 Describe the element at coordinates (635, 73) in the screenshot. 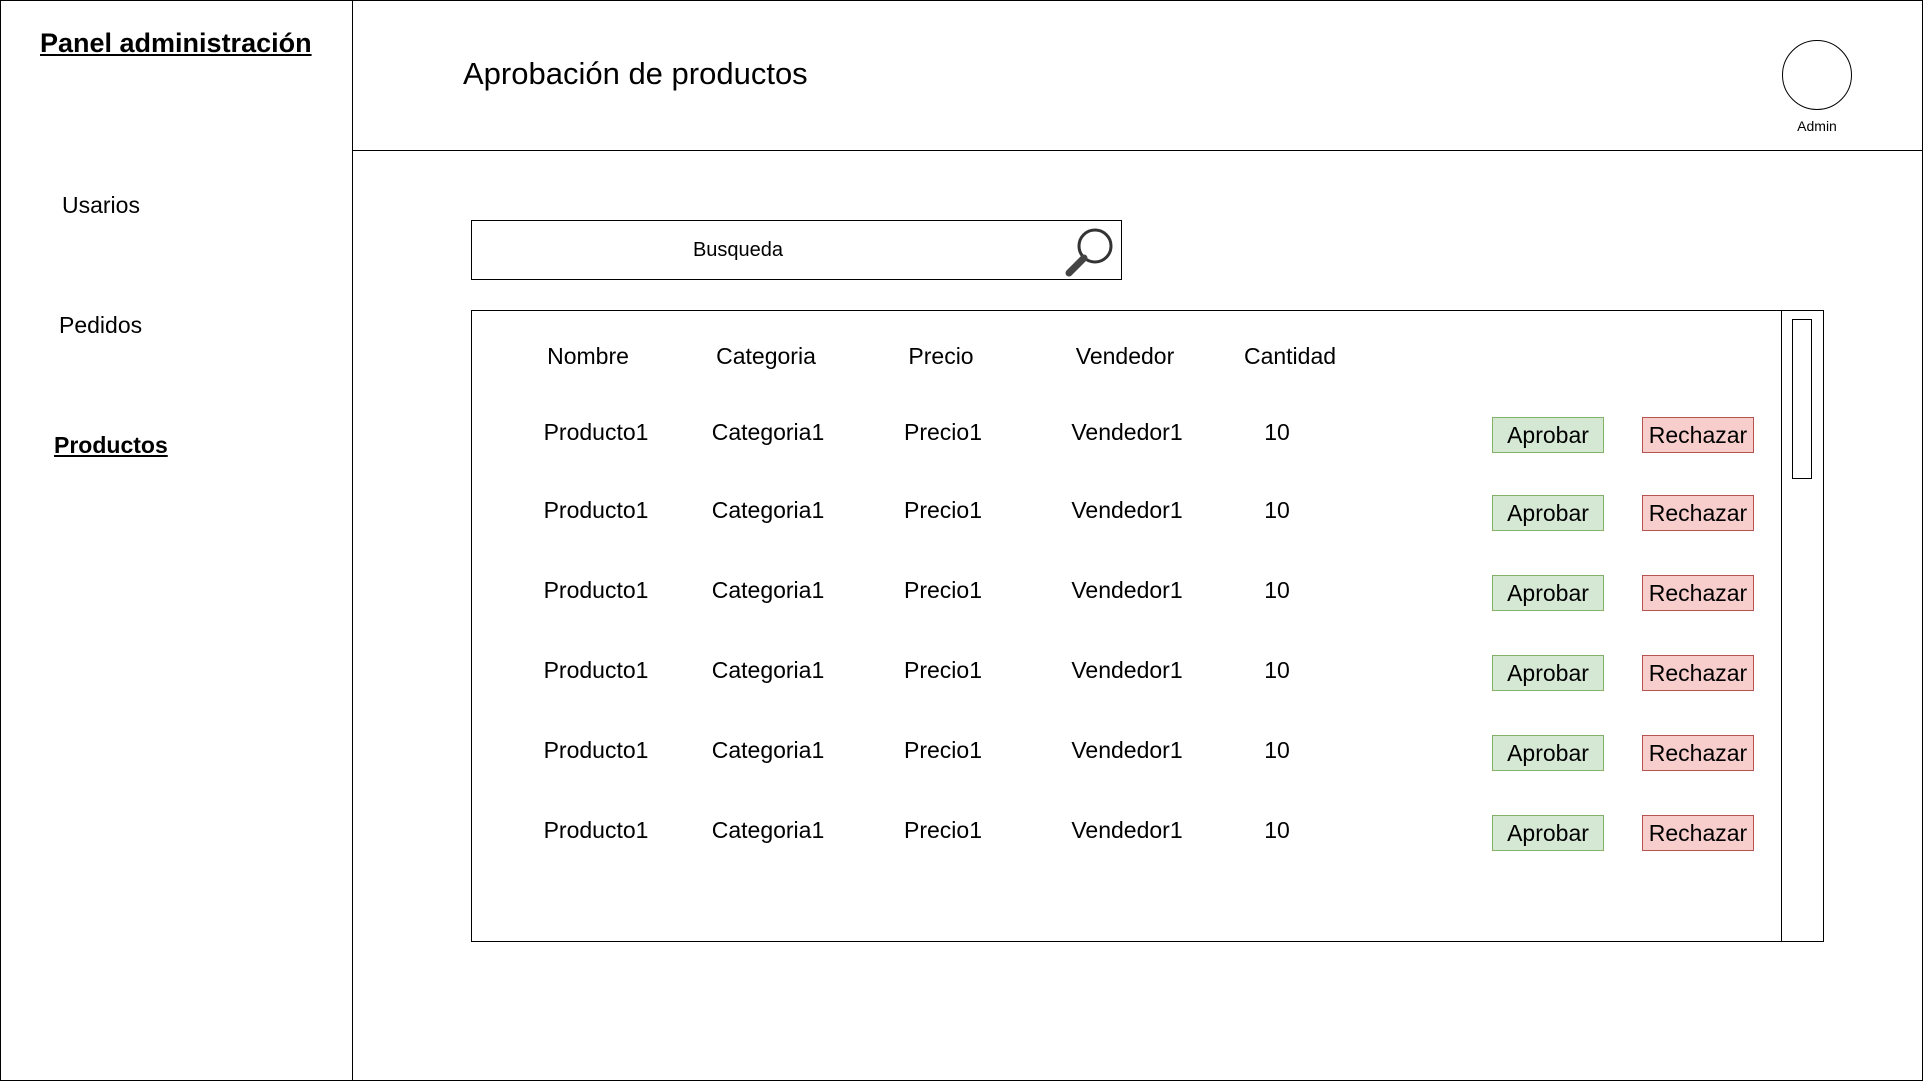

I see `page-title: Aprobación de productos` at that location.